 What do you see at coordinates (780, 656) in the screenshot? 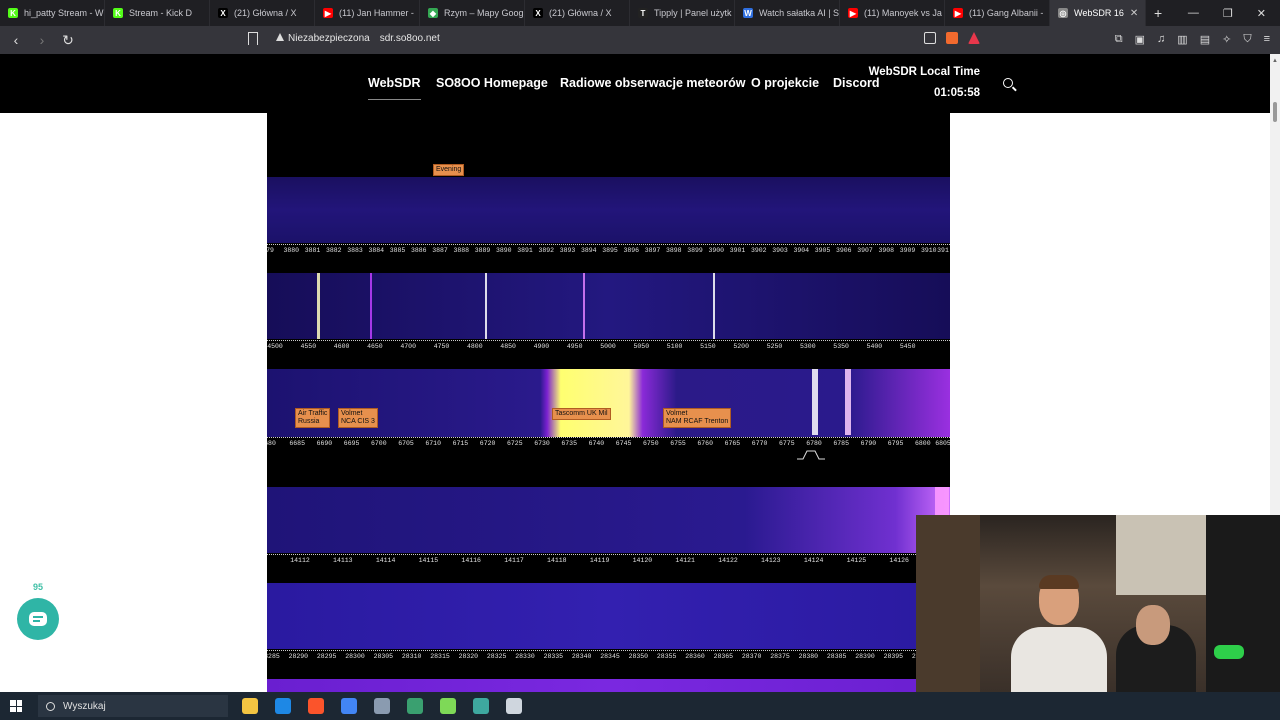
I see `frequency-tick-label: 28375` at bounding box center [780, 656].